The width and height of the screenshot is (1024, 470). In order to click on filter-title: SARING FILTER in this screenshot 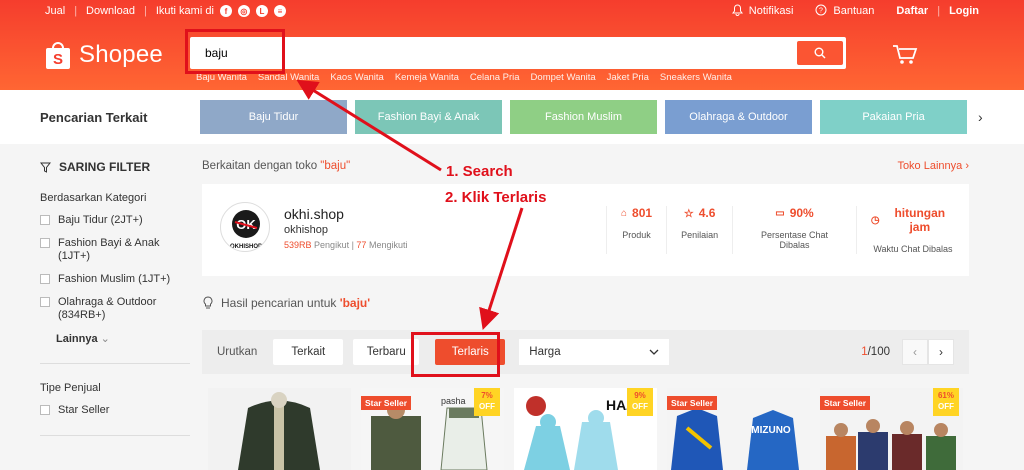, I will do `click(105, 167)`.